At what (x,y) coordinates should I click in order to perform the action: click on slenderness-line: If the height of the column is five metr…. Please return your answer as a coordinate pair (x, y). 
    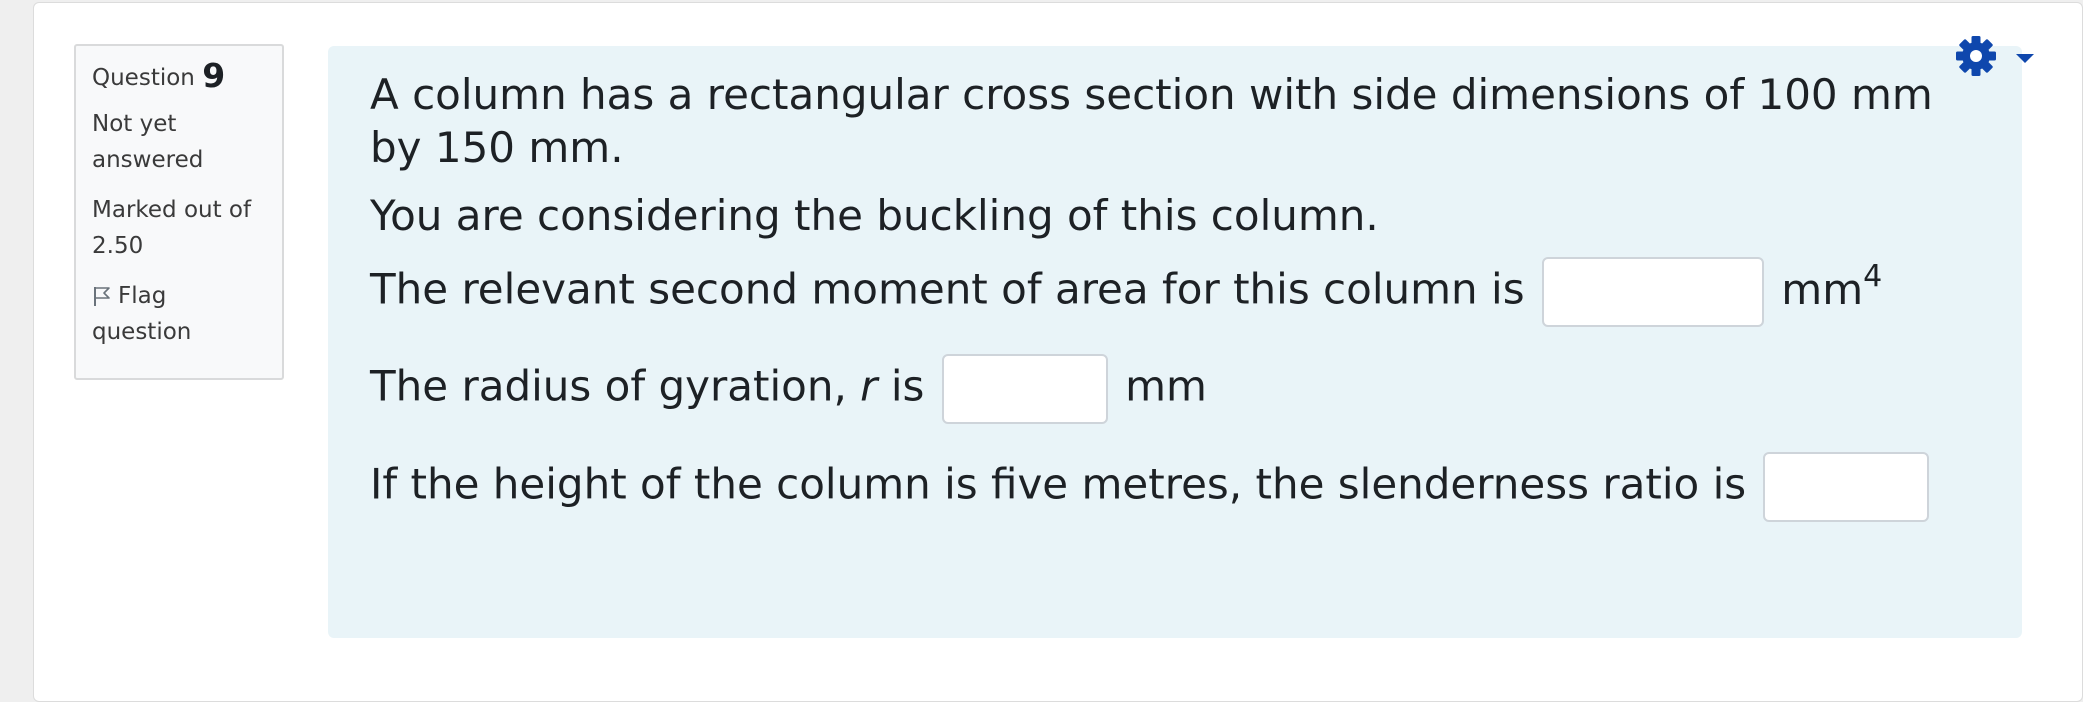
    Looking at the image, I should click on (1176, 490).